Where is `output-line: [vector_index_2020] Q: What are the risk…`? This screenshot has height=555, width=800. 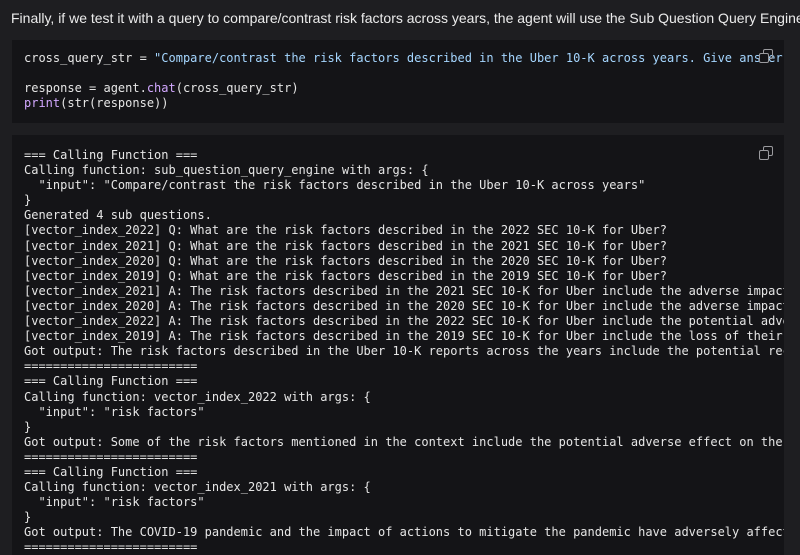
output-line: [vector_index_2020] Q: What are the risk… is located at coordinates (345, 260).